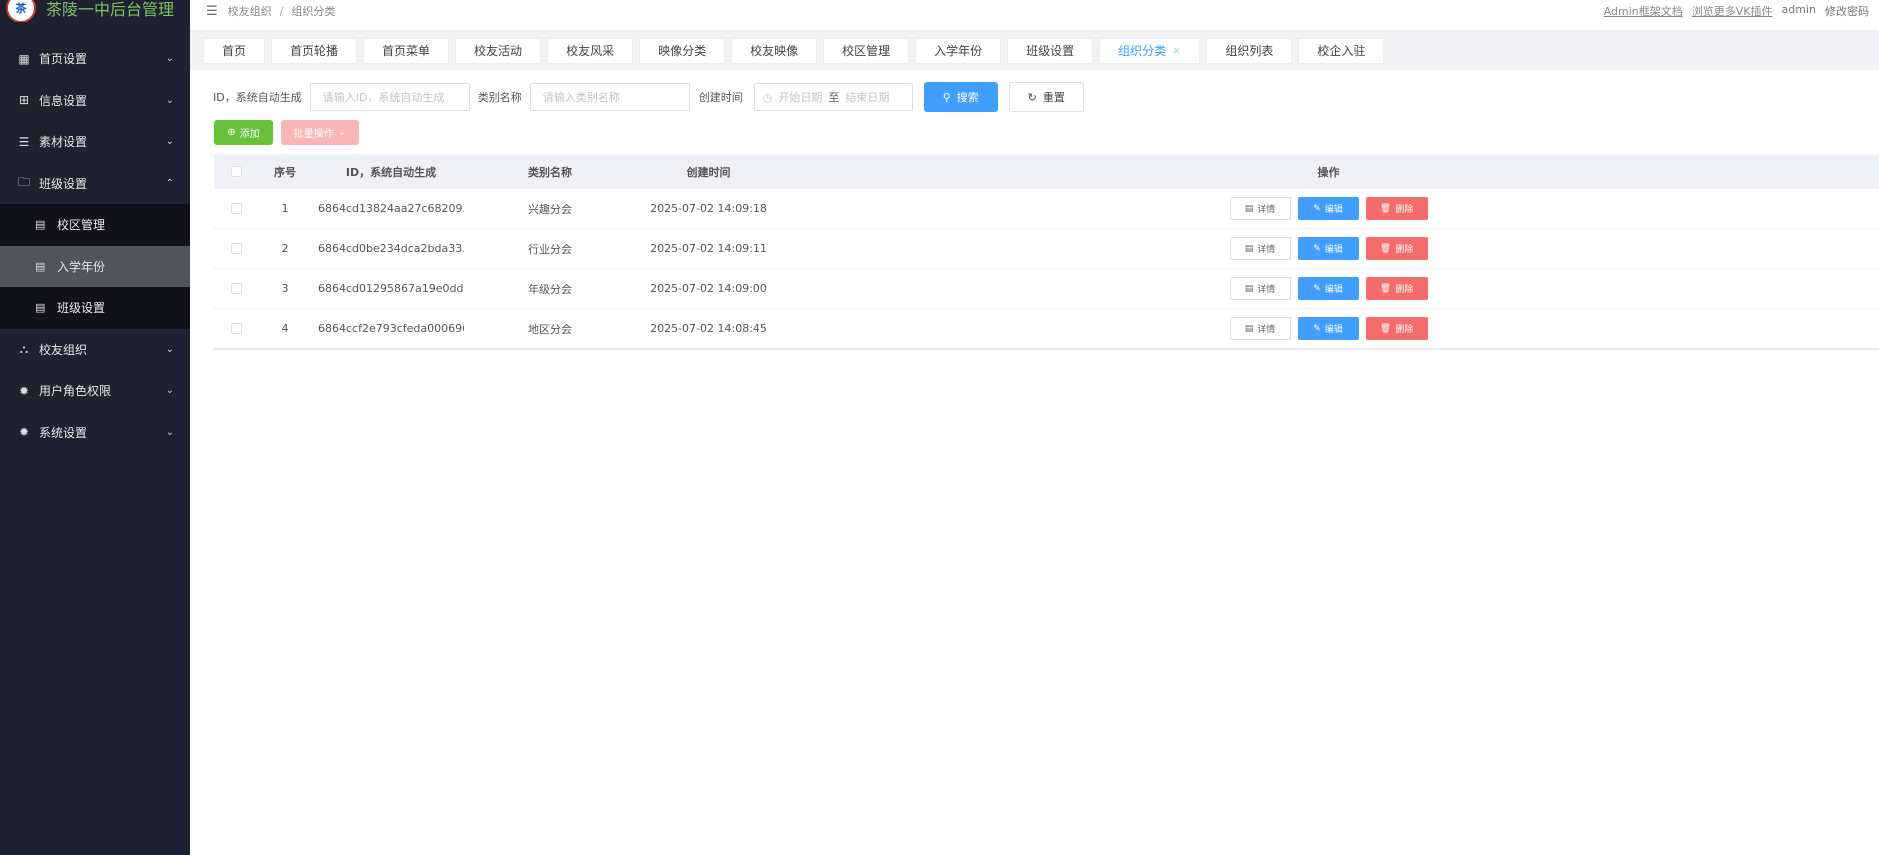 This screenshot has height=855, width=1879. I want to click on date-range-picker: ◷ 开始日期 至 结束日期, so click(833, 97).